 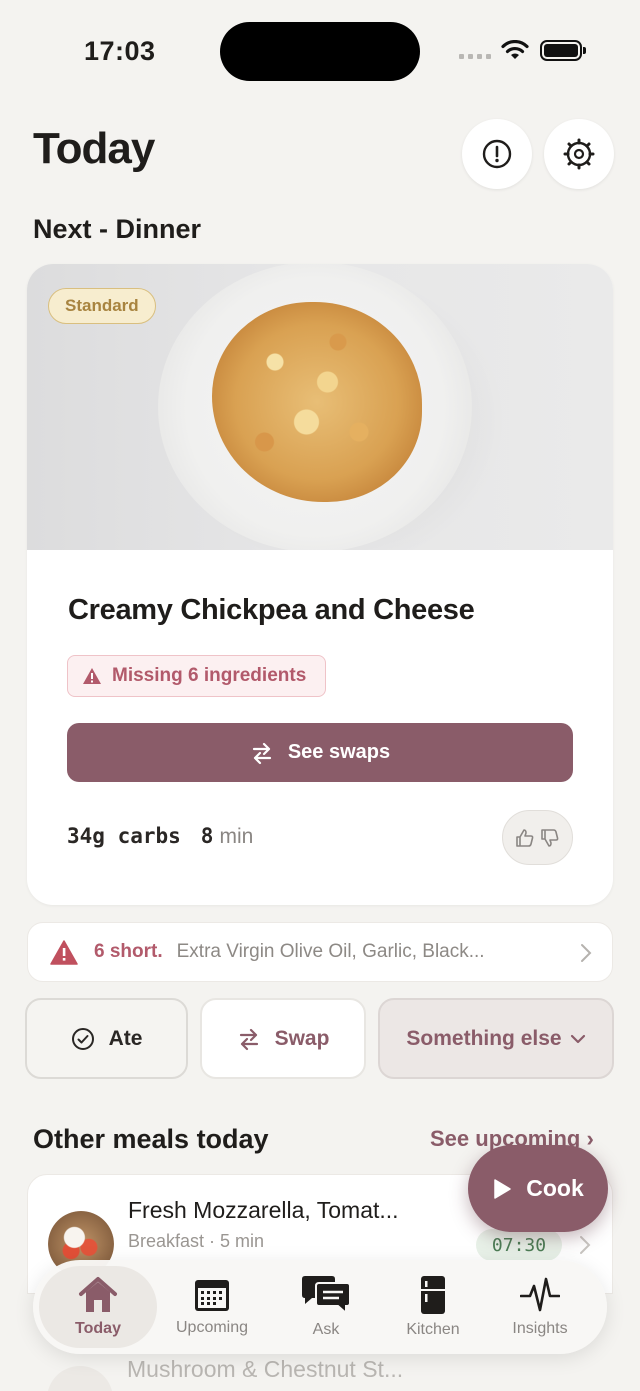 I want to click on tab-label: Insights, so click(x=540, y=1328).